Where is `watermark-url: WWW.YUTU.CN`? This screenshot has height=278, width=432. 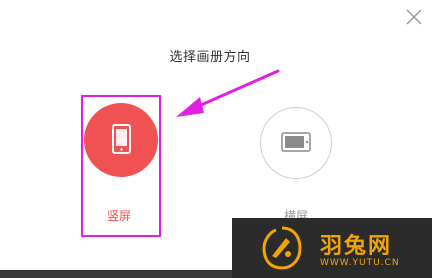 watermark-url: WWW.YUTU.CN is located at coordinates (360, 263).